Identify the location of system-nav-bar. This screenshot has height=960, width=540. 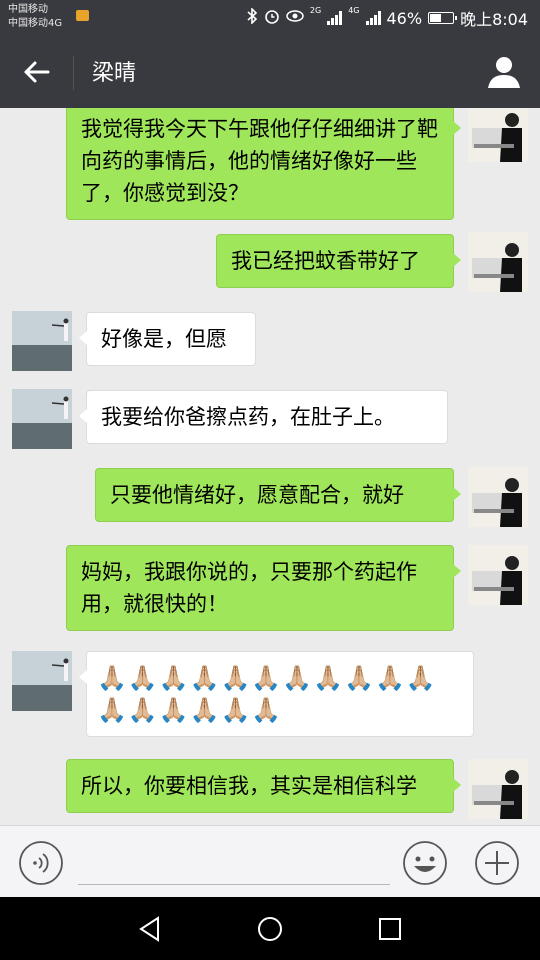
(270, 928).